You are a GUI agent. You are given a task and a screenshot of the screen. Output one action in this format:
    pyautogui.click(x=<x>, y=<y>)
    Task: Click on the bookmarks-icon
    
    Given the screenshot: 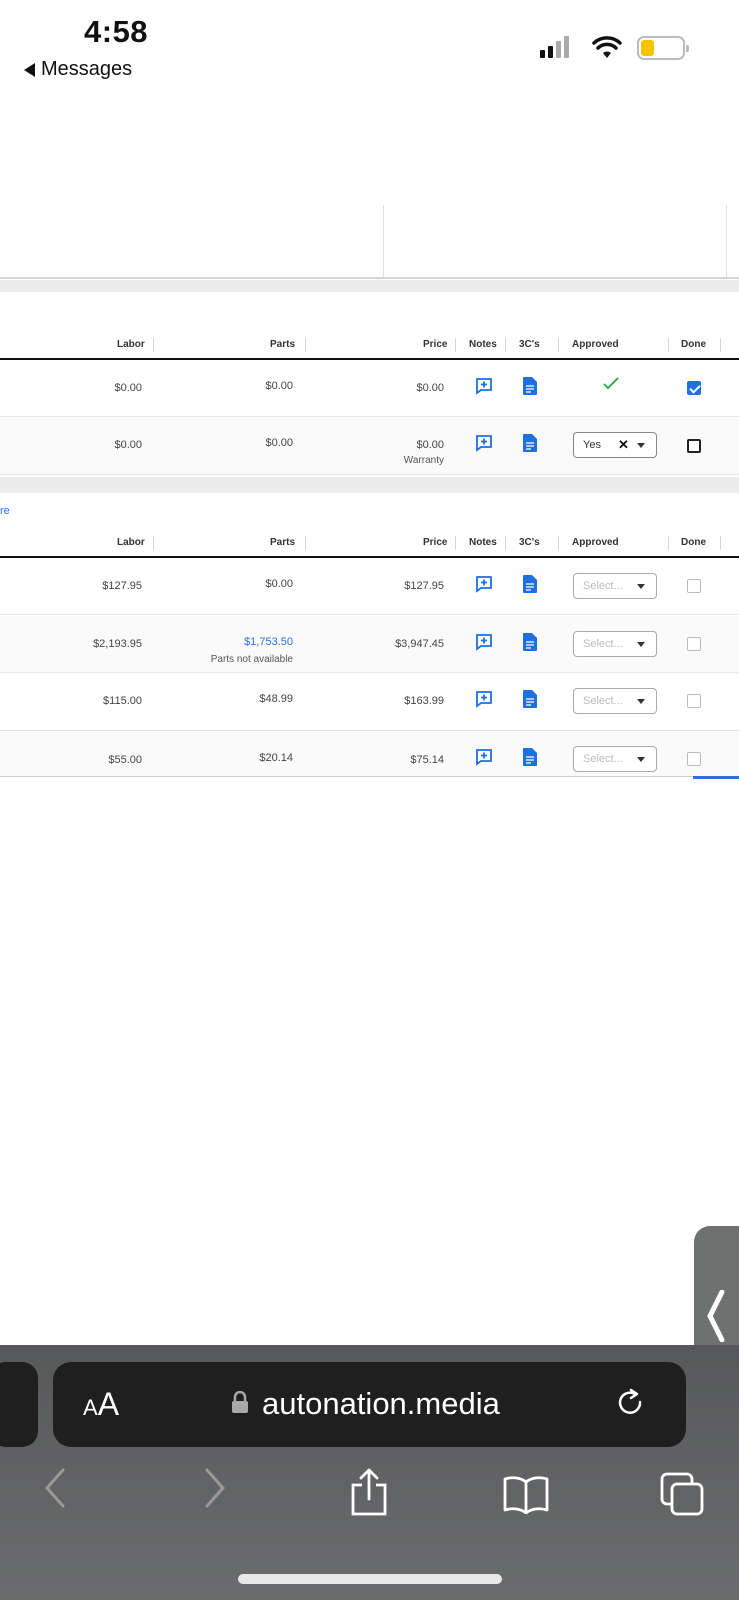 What is the action you would take?
    pyautogui.click(x=526, y=1494)
    